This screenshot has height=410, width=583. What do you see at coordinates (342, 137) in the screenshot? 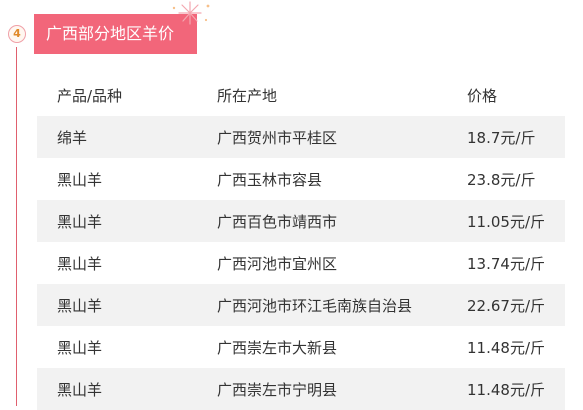
I see `cell-origin: 广西贺州市平桂区` at bounding box center [342, 137].